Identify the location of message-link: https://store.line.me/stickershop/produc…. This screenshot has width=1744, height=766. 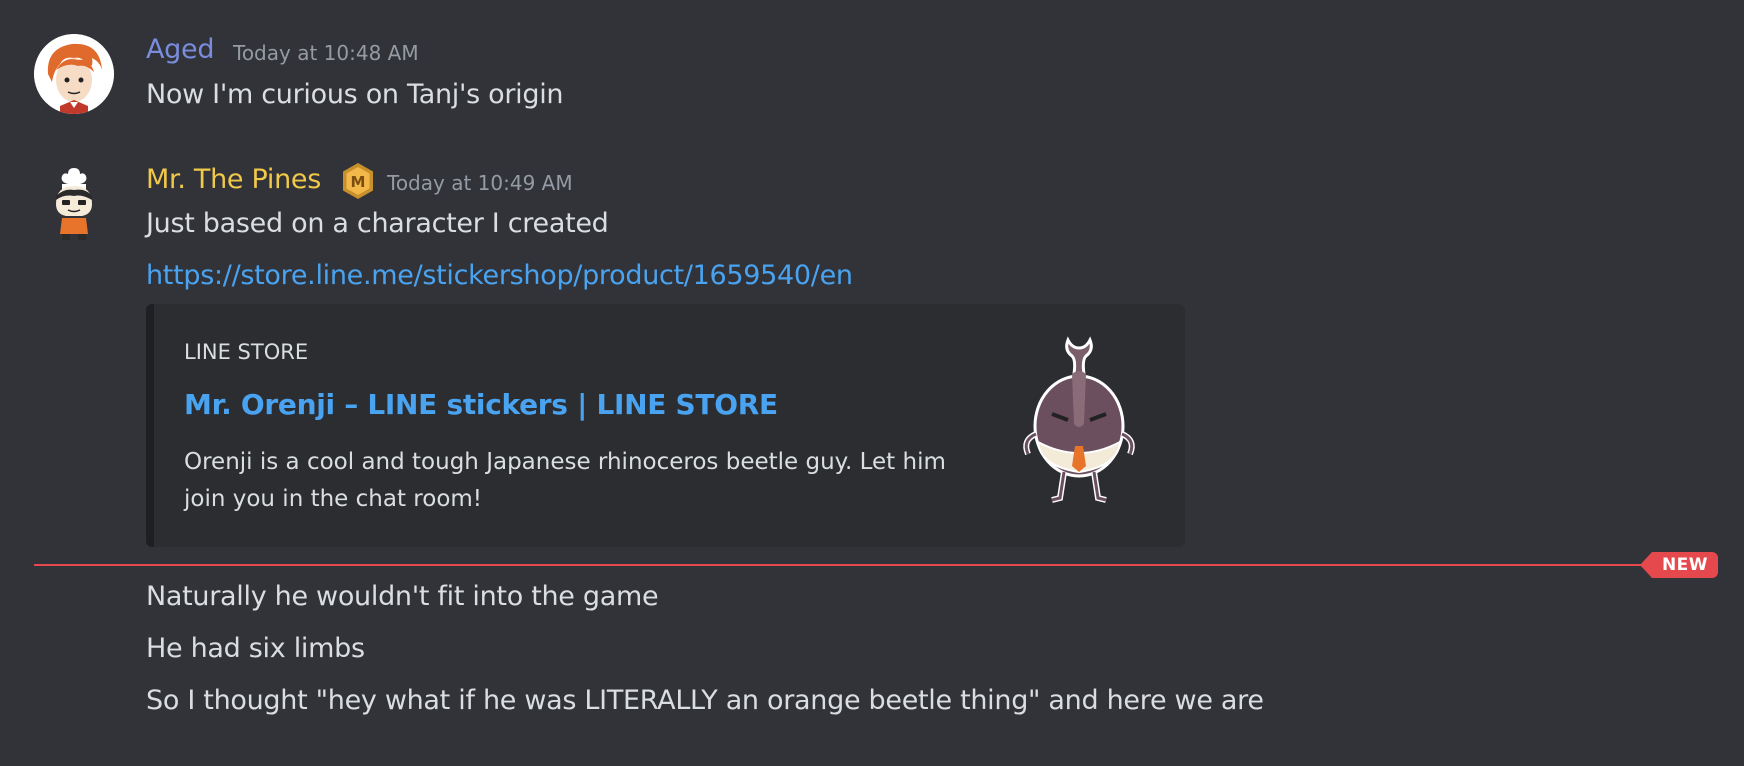
(499, 275).